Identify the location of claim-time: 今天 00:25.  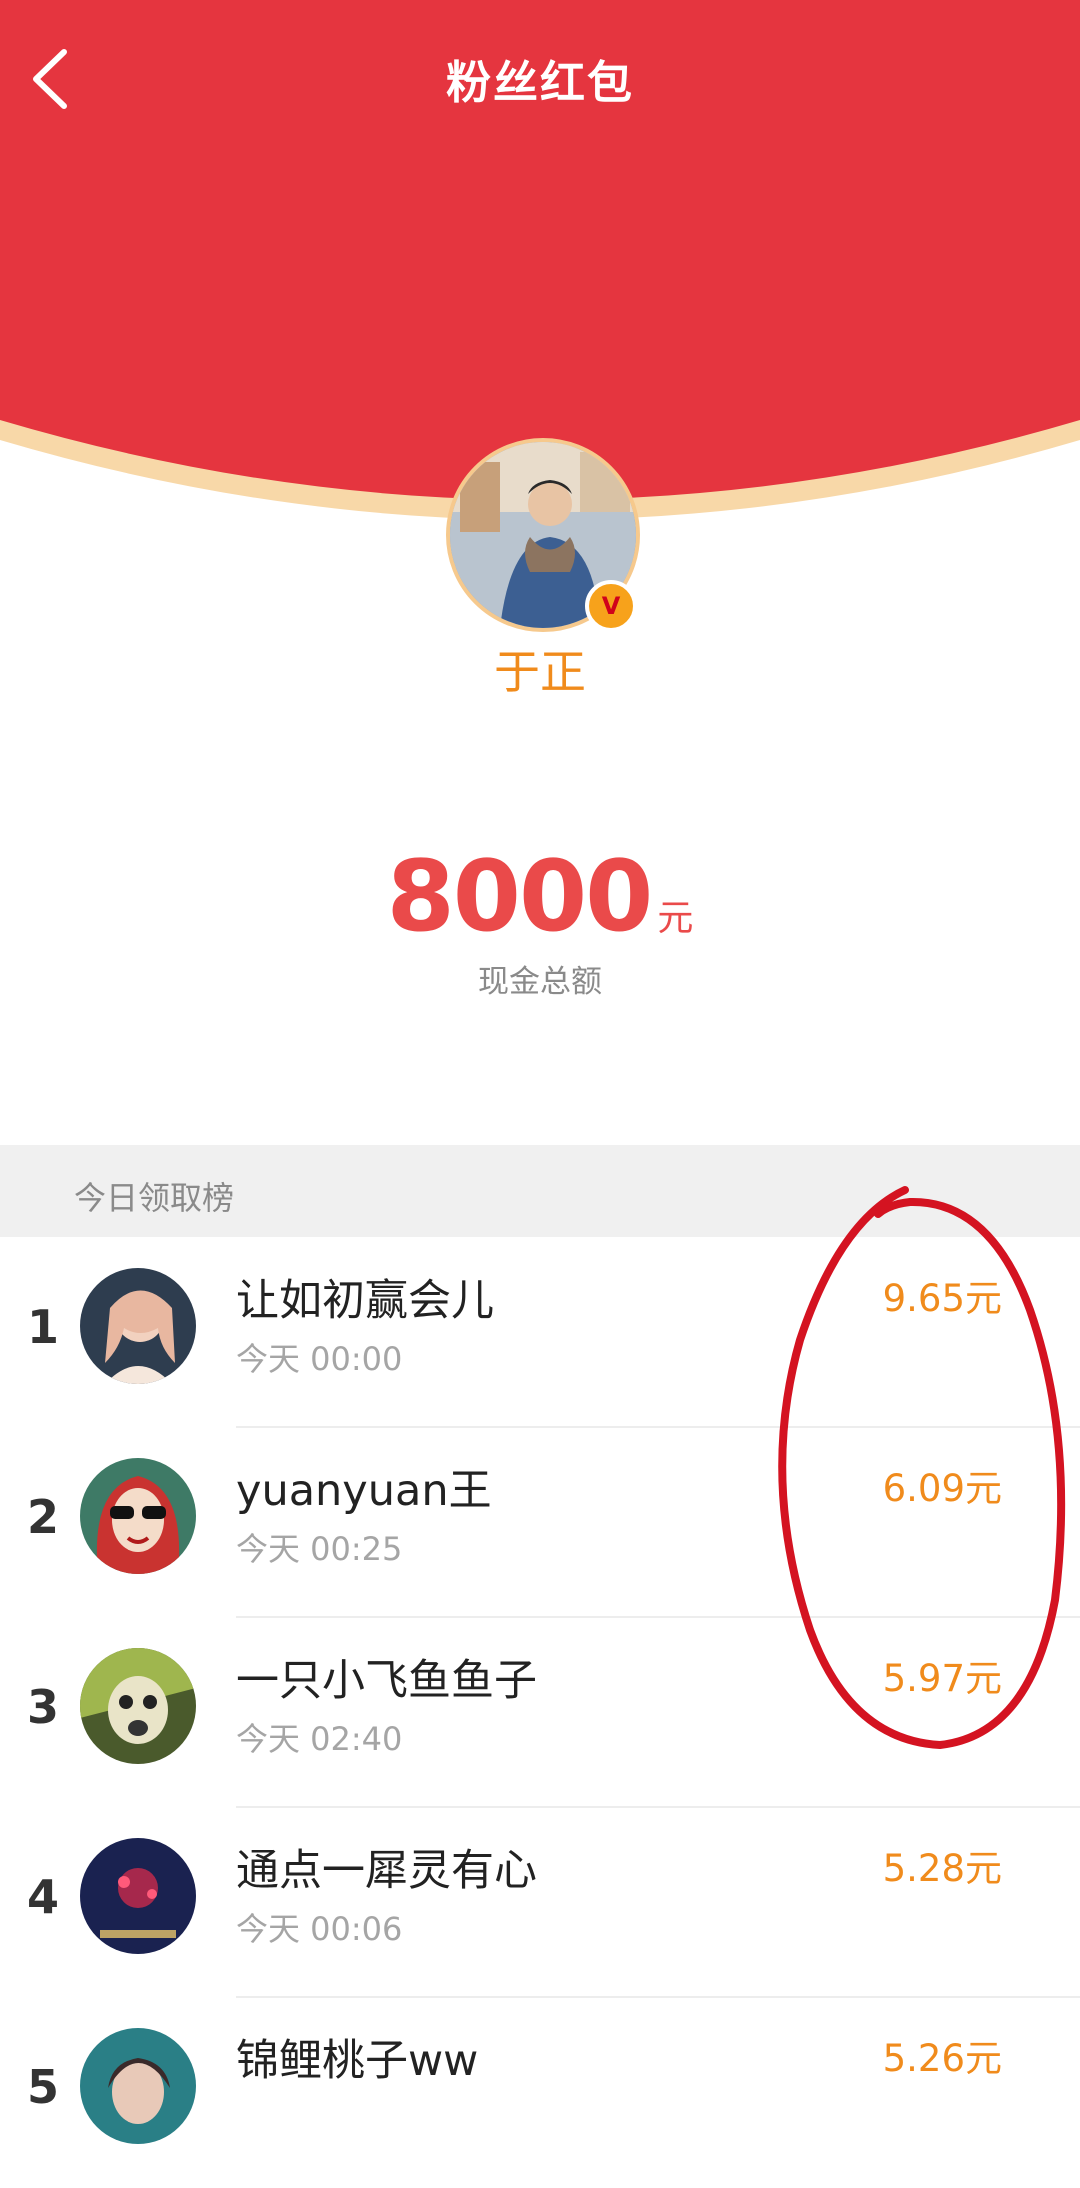
(319, 1549).